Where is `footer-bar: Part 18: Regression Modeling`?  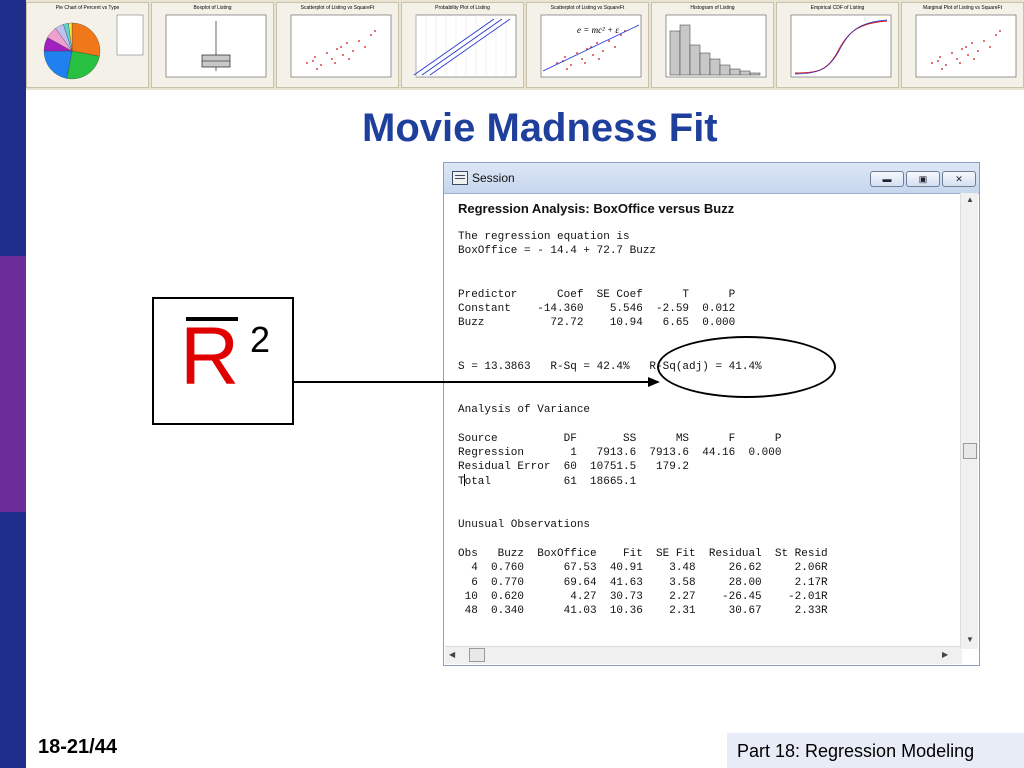
footer-bar: Part 18: Regression Modeling is located at coordinates (875, 750).